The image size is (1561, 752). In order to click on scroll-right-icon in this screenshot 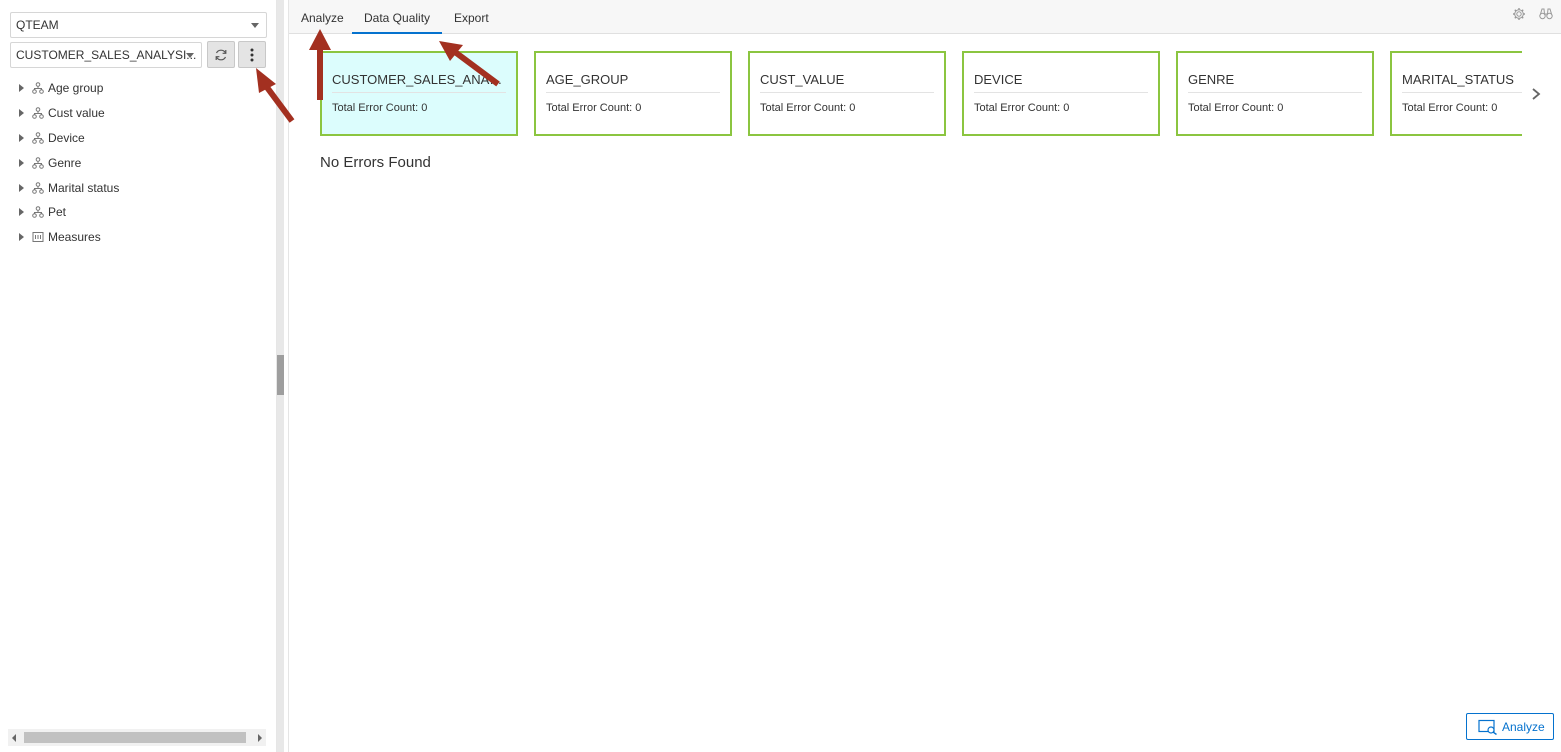, I will do `click(260, 738)`.